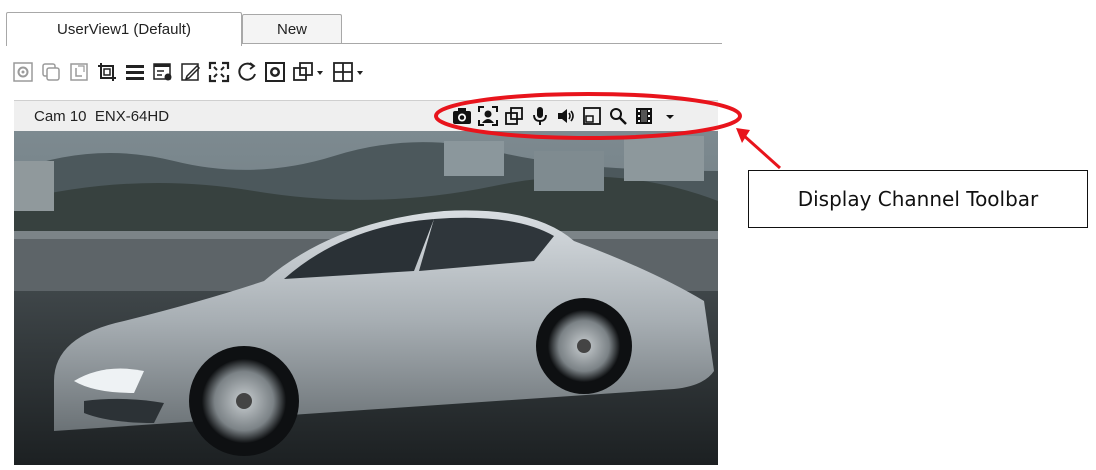 This screenshot has width=1096, height=470. I want to click on tab-userview1: UserView1 (Default), so click(124, 29).